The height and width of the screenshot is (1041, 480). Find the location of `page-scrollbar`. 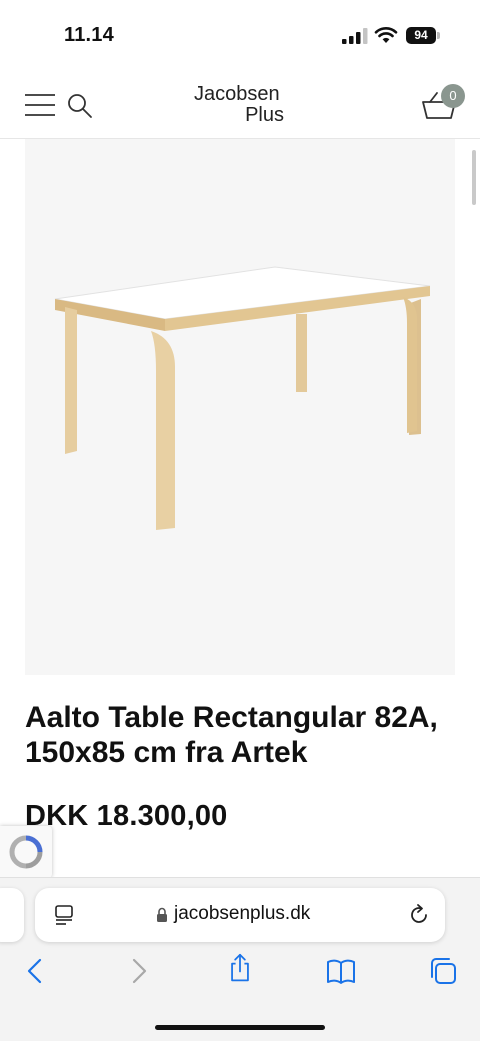

page-scrollbar is located at coordinates (474, 177).